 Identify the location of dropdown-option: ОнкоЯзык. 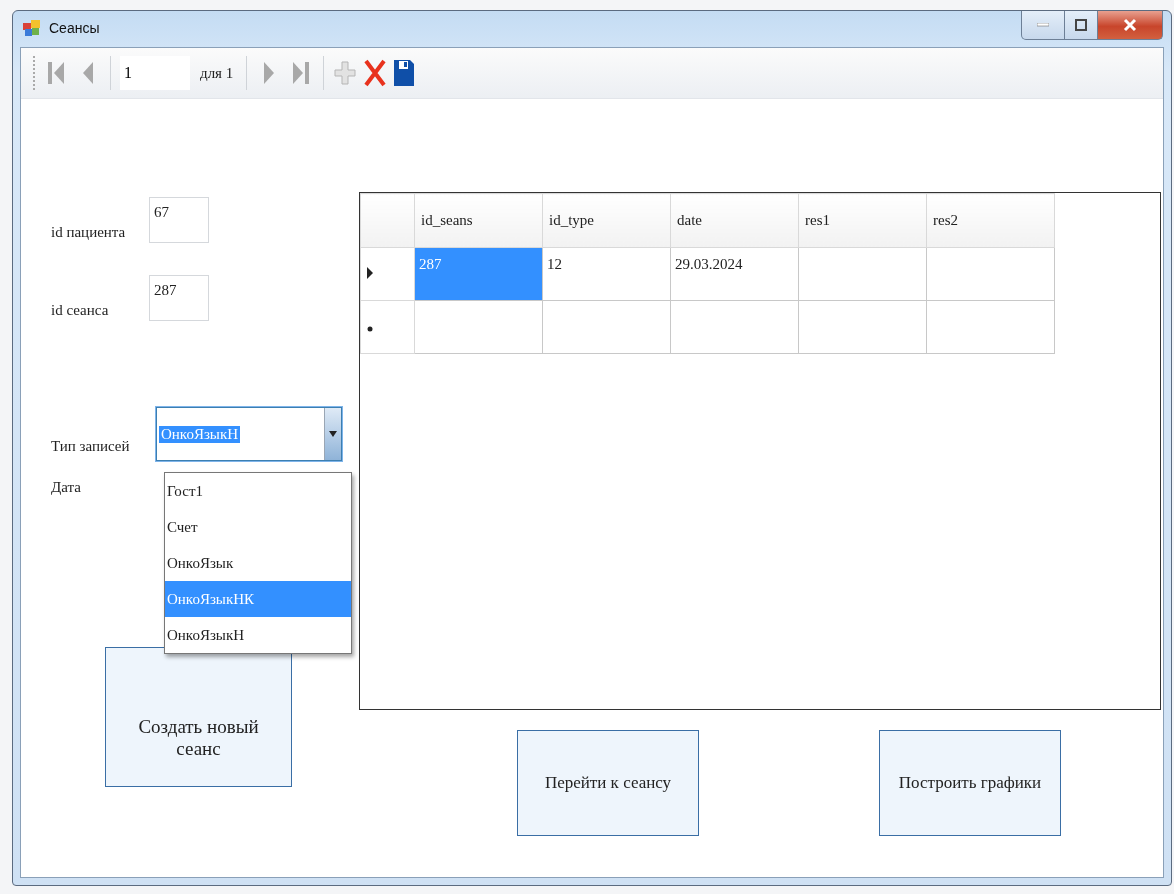
(258, 563).